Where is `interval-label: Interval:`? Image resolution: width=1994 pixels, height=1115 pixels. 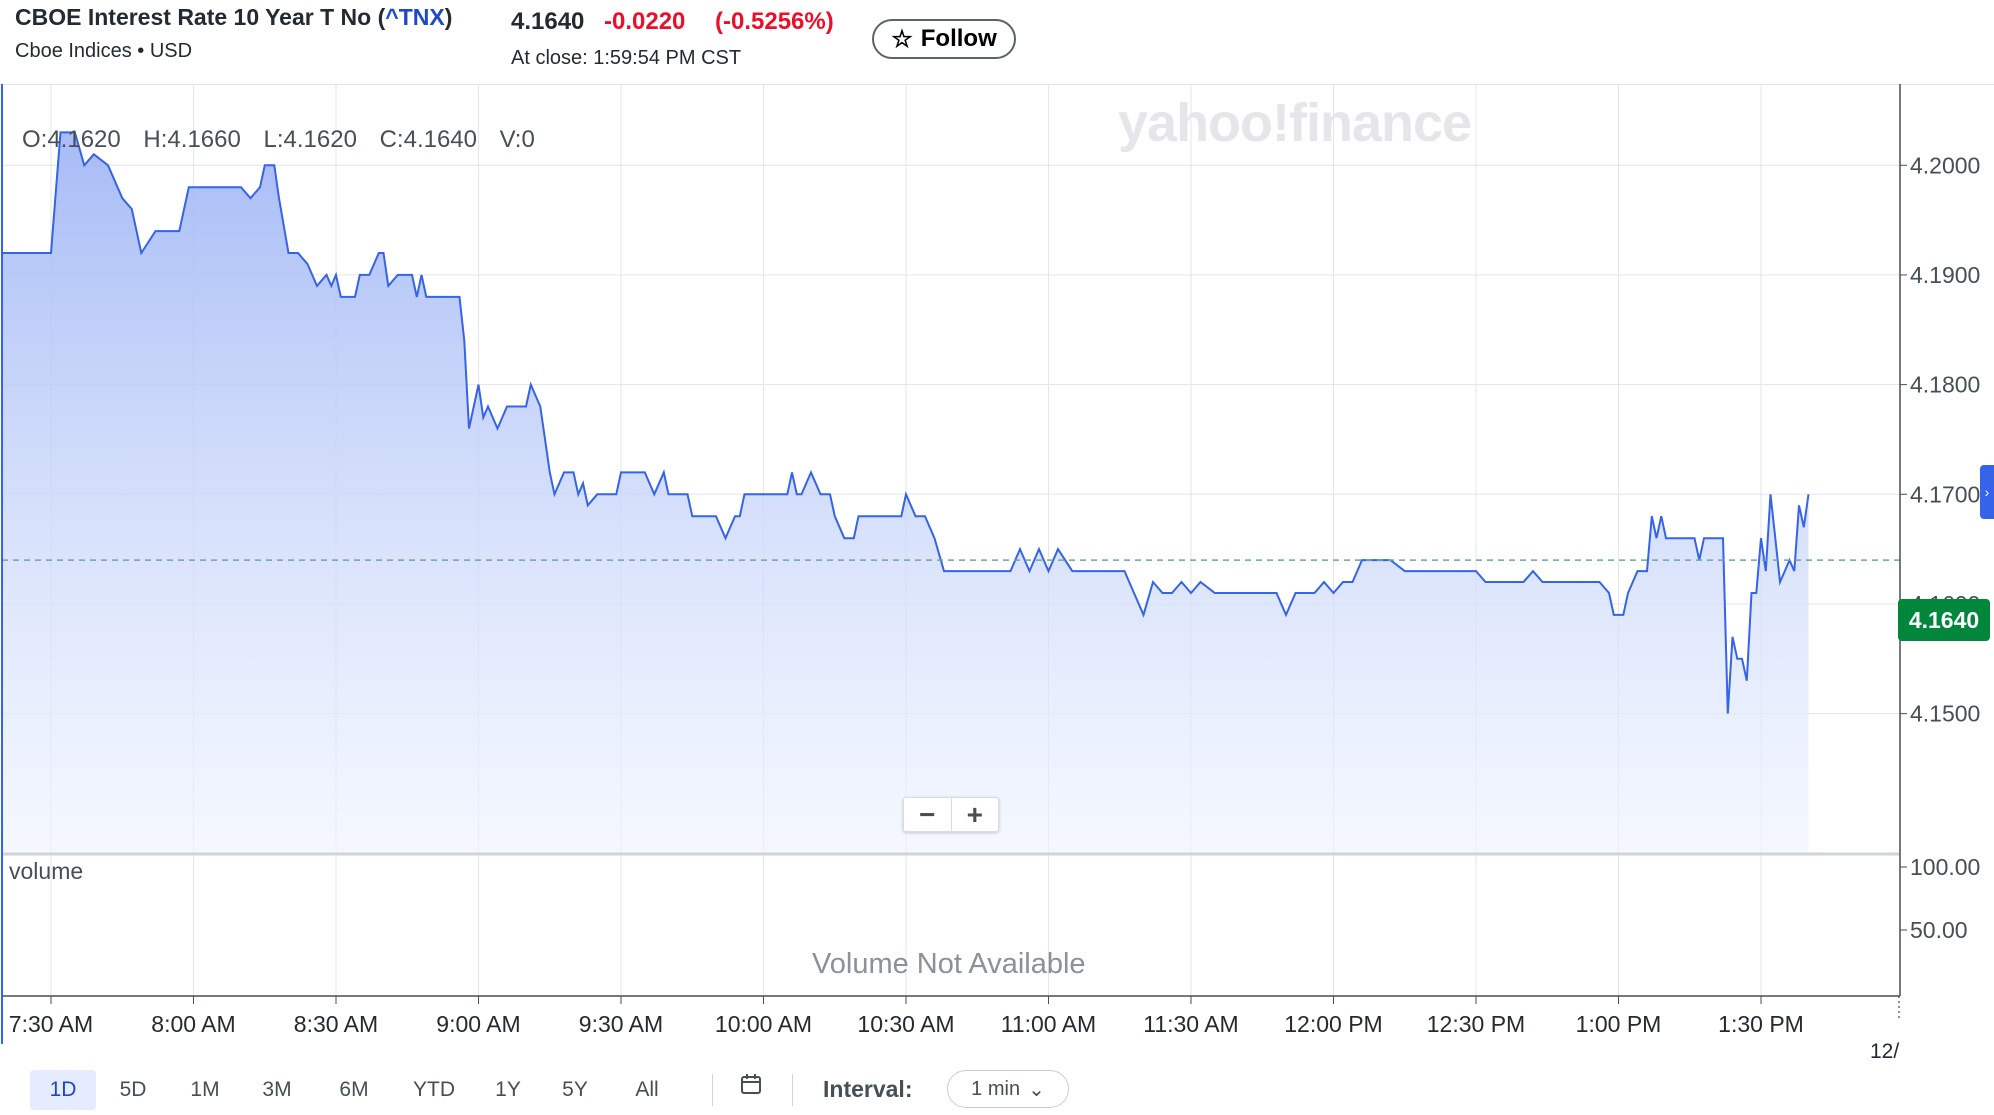
interval-label: Interval: is located at coordinates (868, 1089).